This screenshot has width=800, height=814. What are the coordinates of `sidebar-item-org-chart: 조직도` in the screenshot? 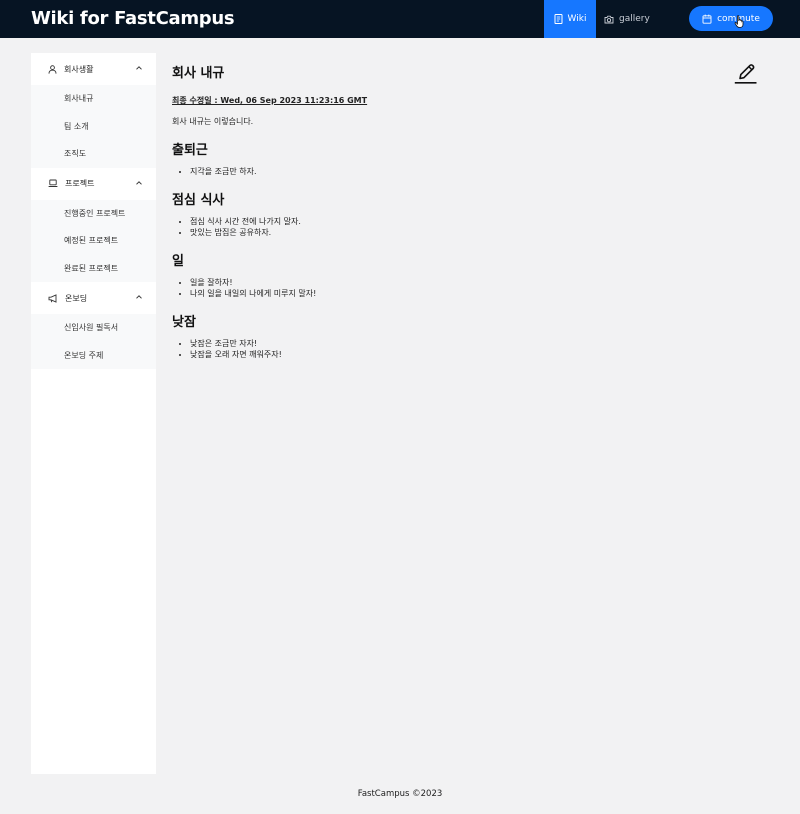 It's located at (93, 154).